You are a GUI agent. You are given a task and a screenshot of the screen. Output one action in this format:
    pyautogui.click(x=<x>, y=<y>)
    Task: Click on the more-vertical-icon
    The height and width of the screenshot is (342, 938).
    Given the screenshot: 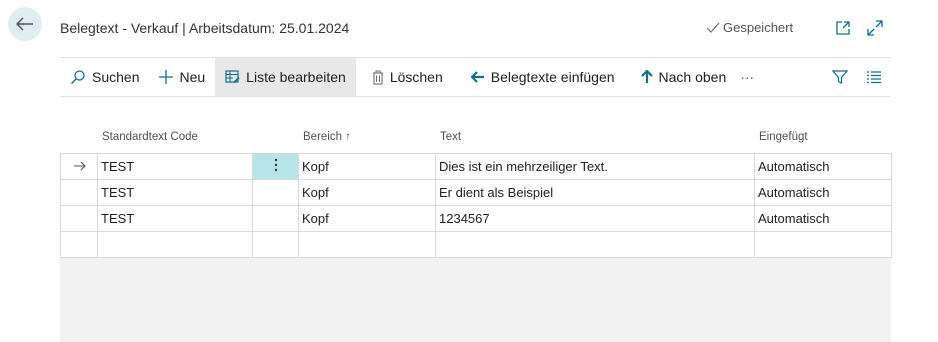 What is the action you would take?
    pyautogui.click(x=275, y=165)
    